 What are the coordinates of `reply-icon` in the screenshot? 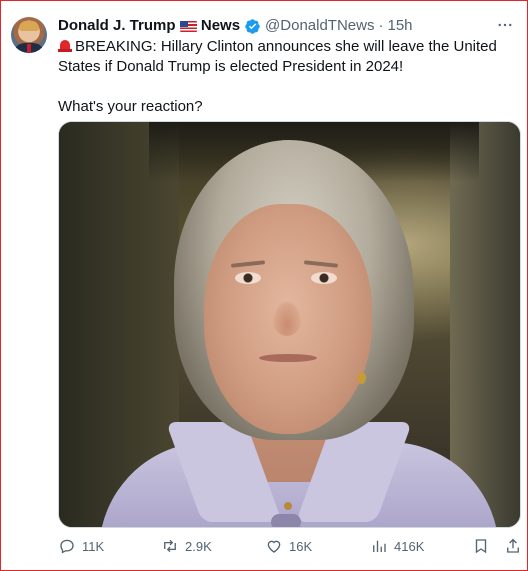 It's located at (67, 546).